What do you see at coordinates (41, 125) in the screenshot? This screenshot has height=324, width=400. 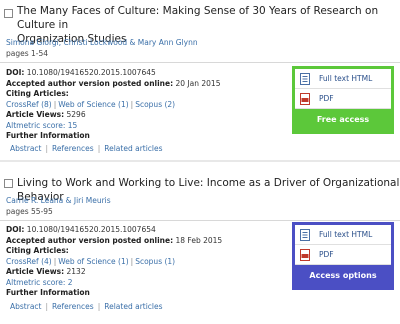 I see `altmetric-link: Altmetric score: 15` at bounding box center [41, 125].